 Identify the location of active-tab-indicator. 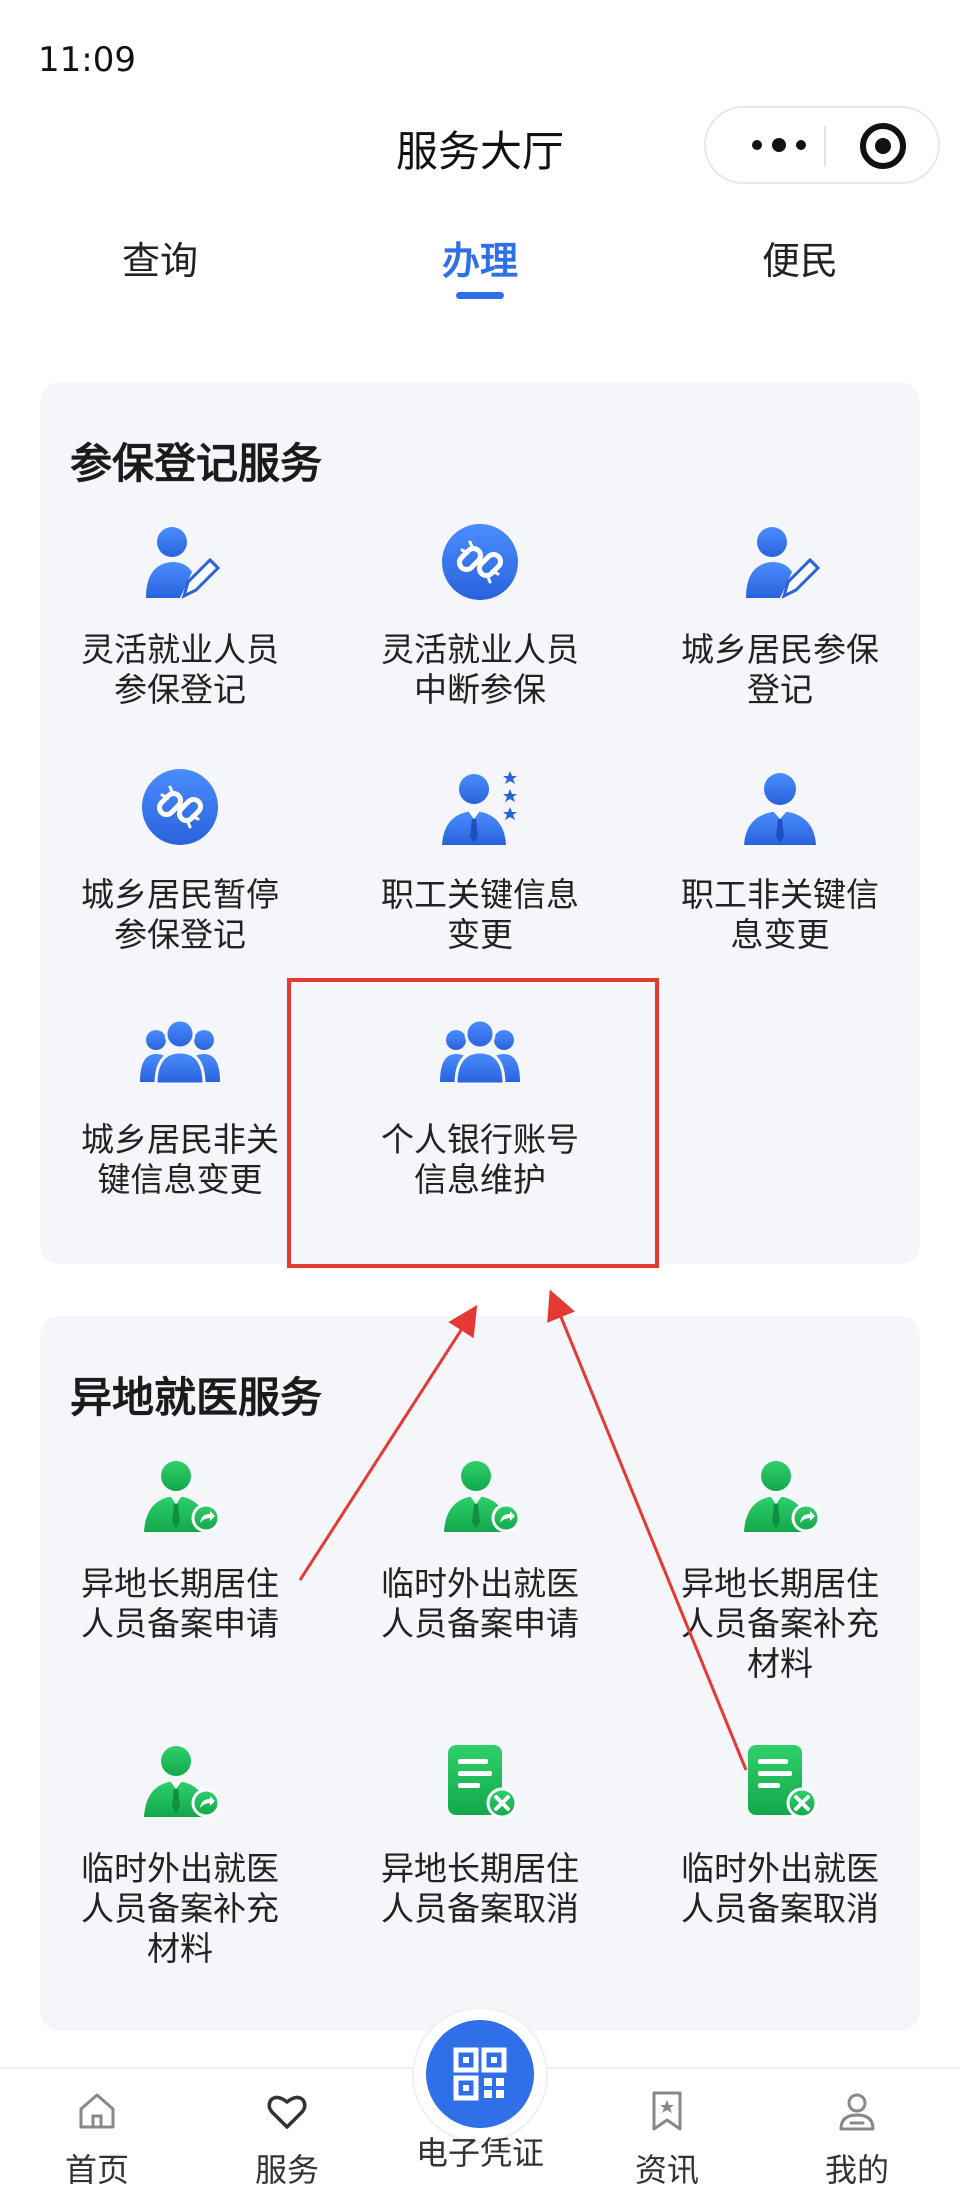
(480, 295).